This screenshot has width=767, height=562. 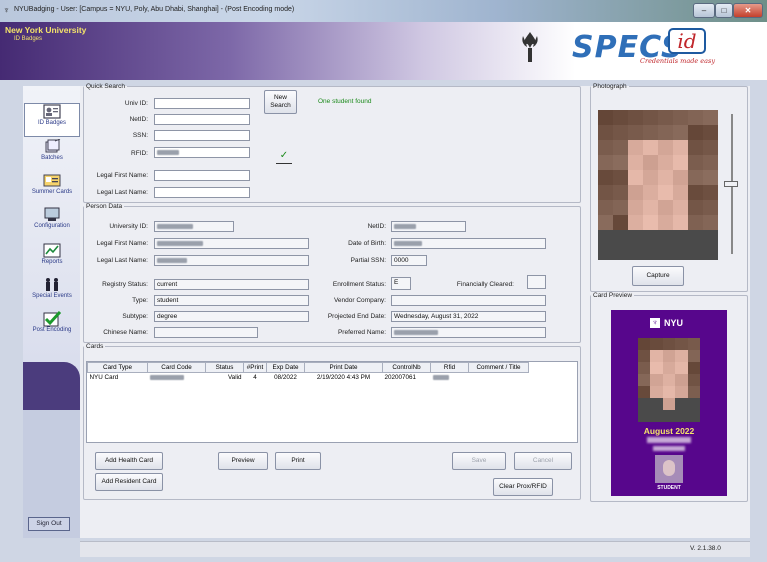 I want to click on col-status: Status, so click(x=224, y=367).